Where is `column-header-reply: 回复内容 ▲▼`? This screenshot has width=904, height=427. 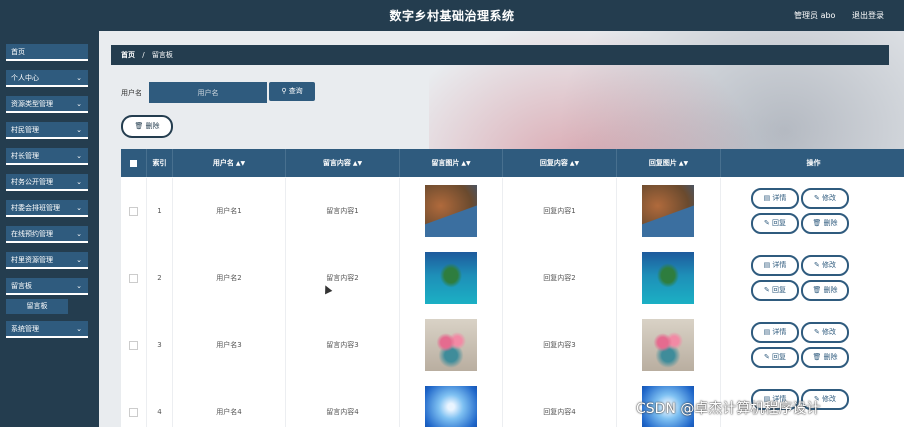
column-header-reply: 回复内容 ▲▼ is located at coordinates (560, 163).